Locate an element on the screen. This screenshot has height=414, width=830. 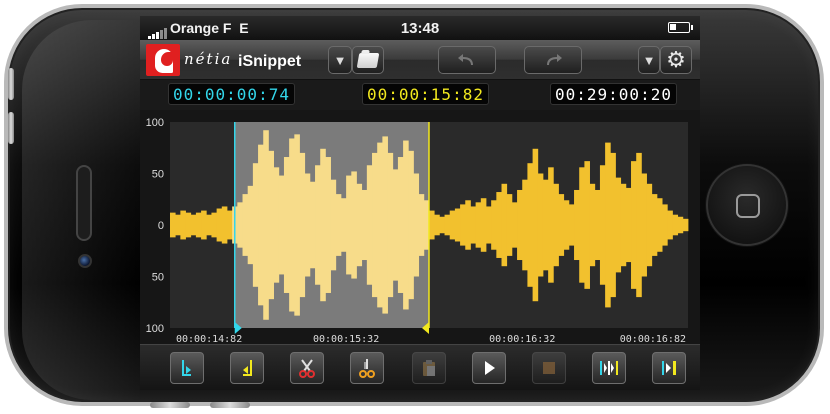
play-selection-icon is located at coordinates (609, 368).